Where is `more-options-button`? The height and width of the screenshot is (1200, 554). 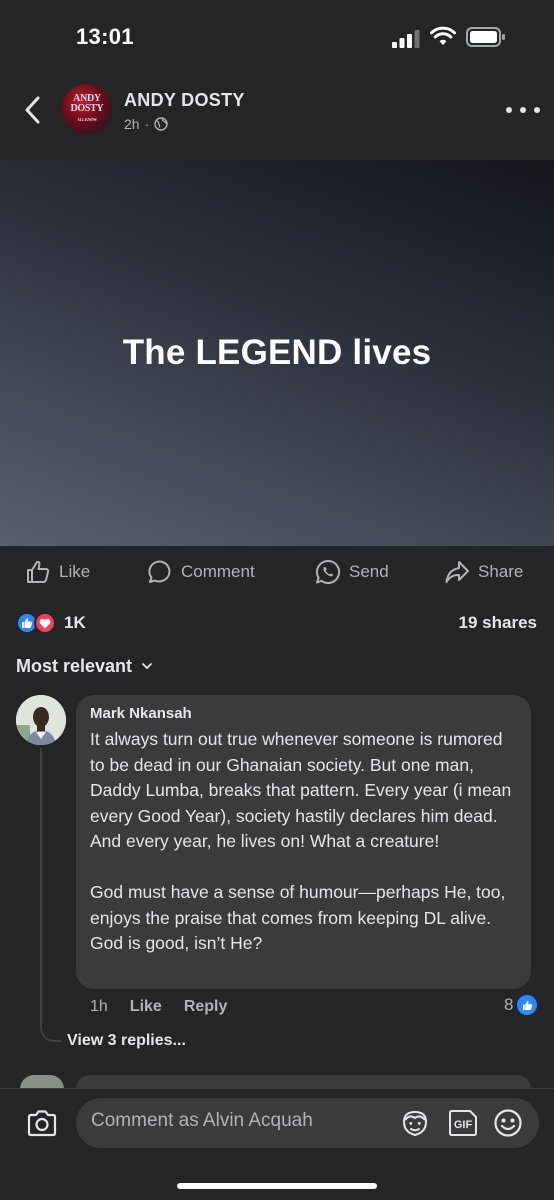
more-options-button is located at coordinates (523, 110).